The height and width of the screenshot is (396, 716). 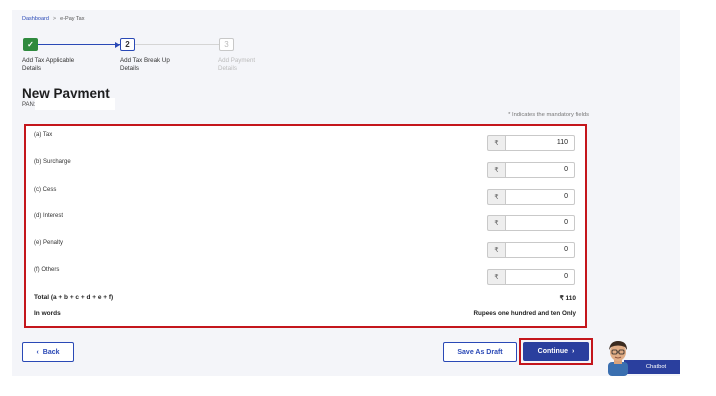 I want to click on row-label-interest: (d) Interest, so click(x=49, y=216).